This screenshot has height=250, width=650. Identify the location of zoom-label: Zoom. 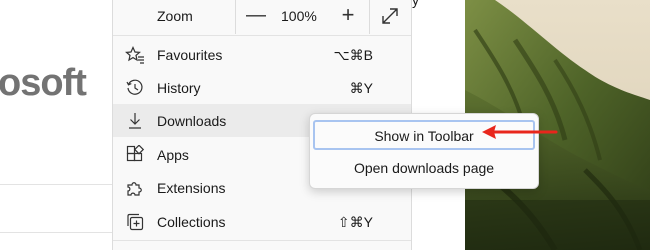
(175, 16).